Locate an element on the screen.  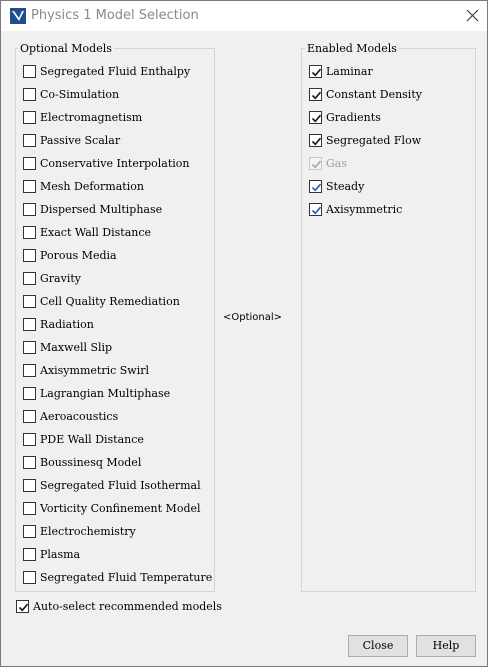
auto-select-checkbox is located at coordinates (22, 606).